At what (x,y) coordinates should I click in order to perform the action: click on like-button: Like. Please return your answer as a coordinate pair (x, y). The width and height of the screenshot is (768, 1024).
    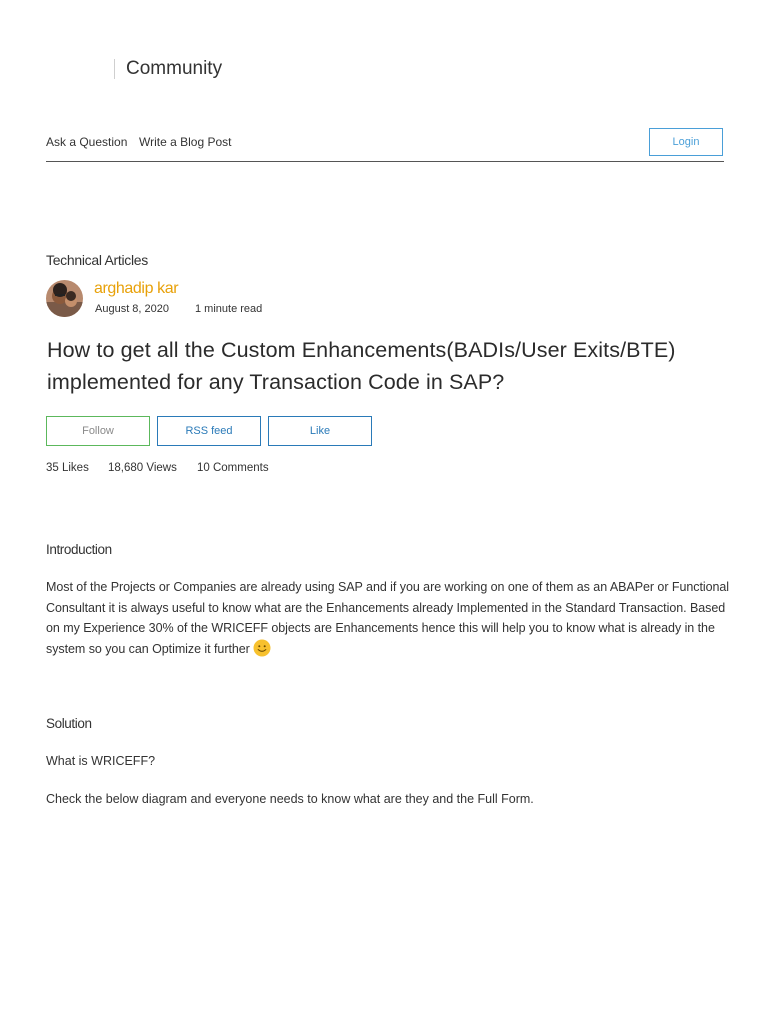
    Looking at the image, I should click on (320, 431).